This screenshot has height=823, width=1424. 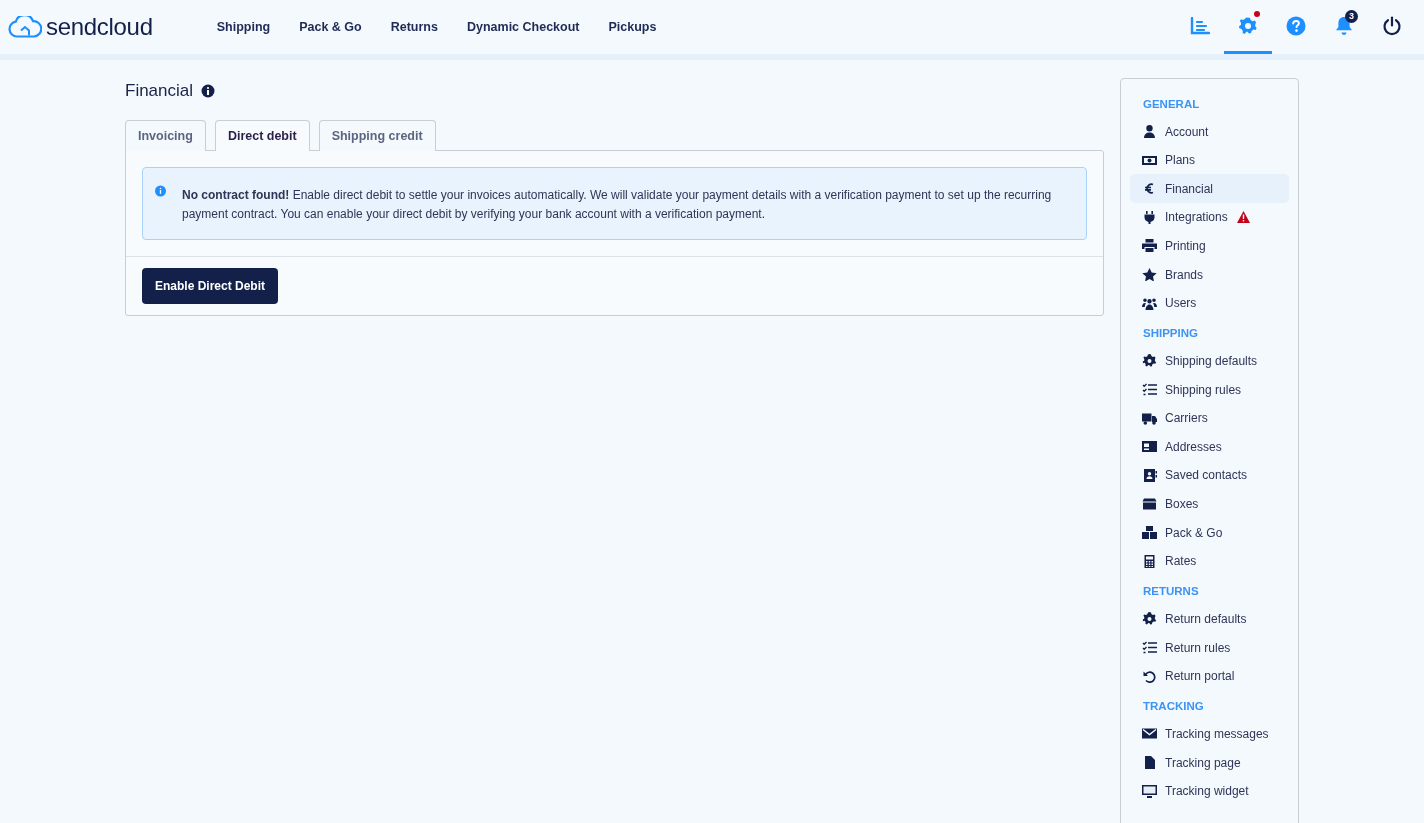 I want to click on document-icon, so click(x=1149, y=763).